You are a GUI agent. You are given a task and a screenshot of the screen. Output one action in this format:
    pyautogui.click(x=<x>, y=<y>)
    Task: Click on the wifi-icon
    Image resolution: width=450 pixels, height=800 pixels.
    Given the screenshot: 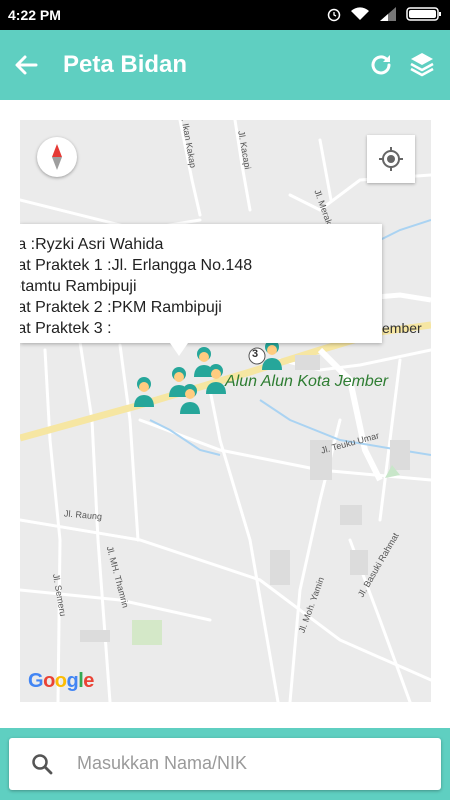 What is the action you would take?
    pyautogui.click(x=360, y=13)
    